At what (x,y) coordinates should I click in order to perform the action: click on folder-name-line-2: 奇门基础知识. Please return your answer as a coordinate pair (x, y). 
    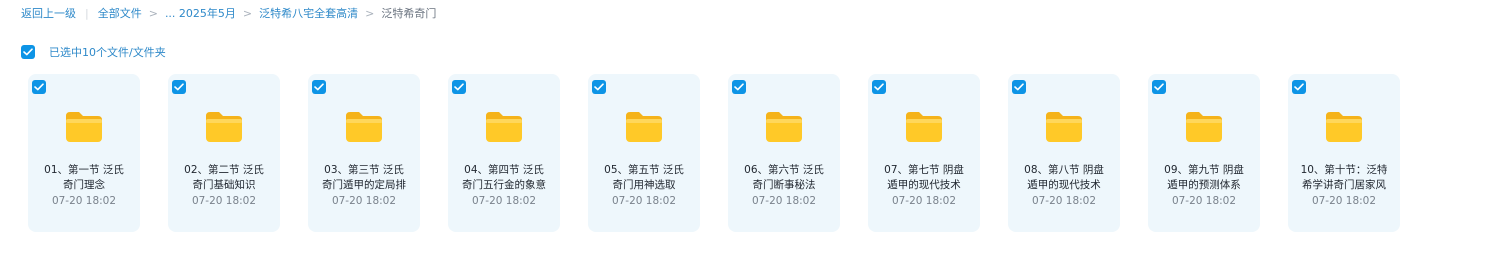
    Looking at the image, I should click on (224, 185).